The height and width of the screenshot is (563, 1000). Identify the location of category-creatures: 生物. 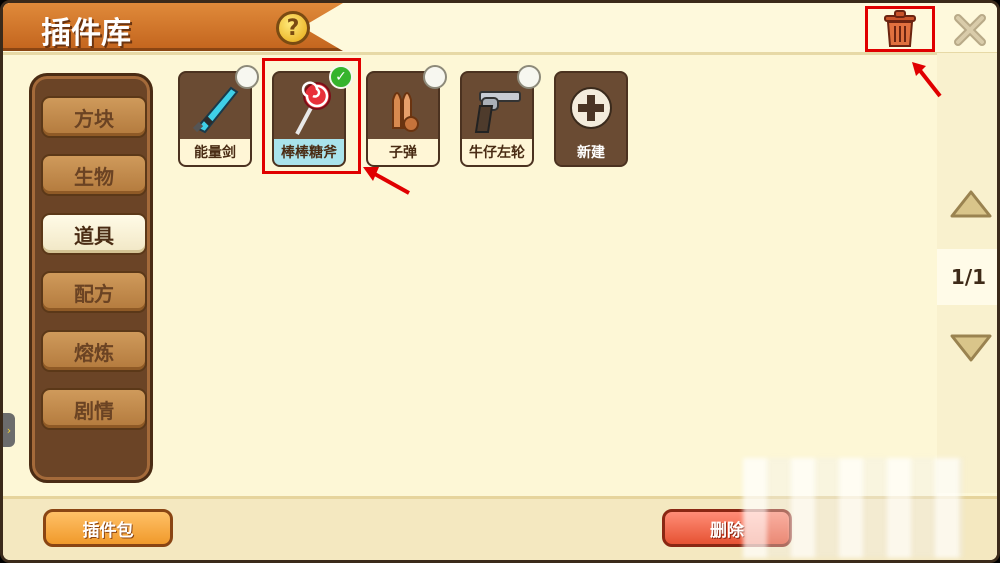
(94, 175).